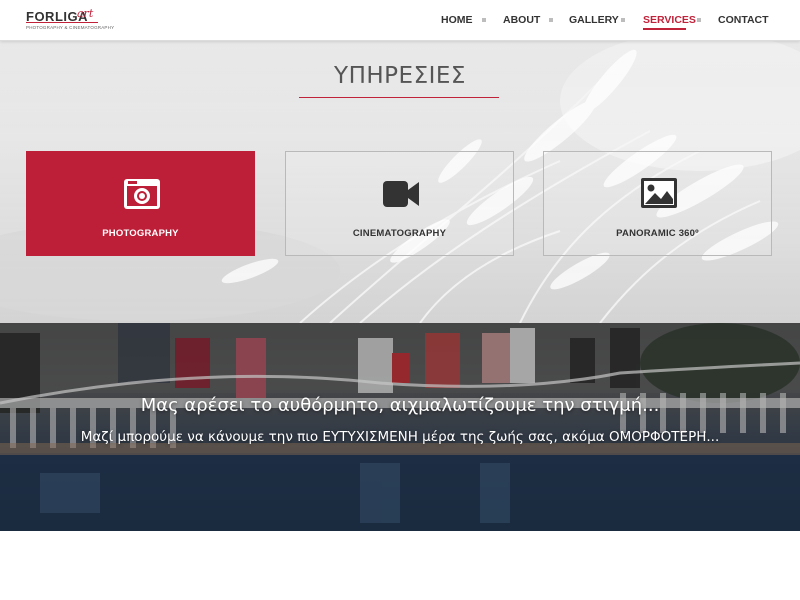 The height and width of the screenshot is (600, 800). What do you see at coordinates (70, 27) in the screenshot?
I see `logo-tagline: PHOTOGRAPHY & CINEMATOGRAPHY` at bounding box center [70, 27].